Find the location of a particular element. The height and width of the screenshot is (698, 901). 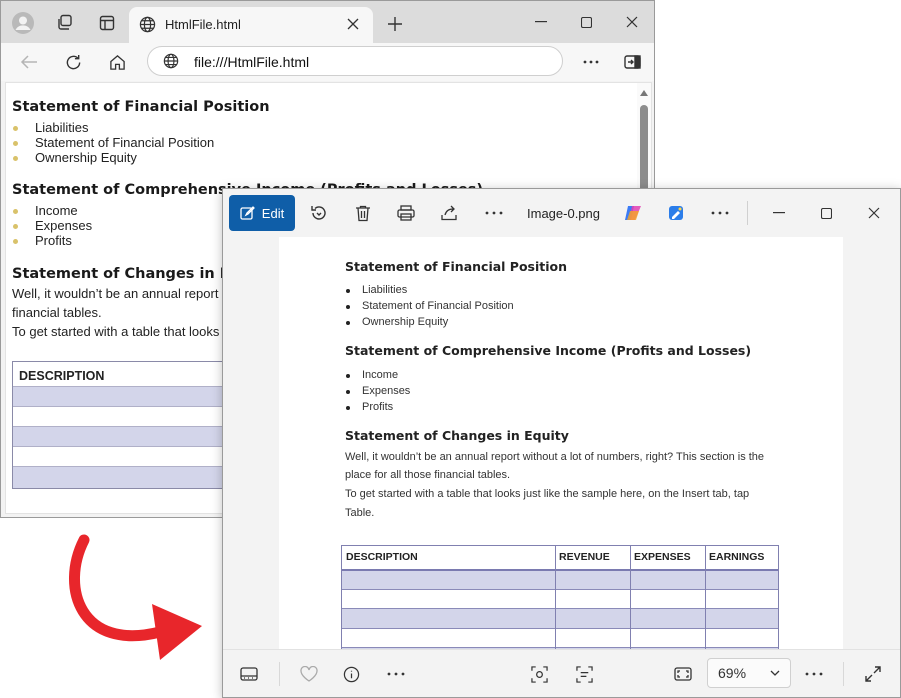

workspaces-icon is located at coordinates (65, 23).